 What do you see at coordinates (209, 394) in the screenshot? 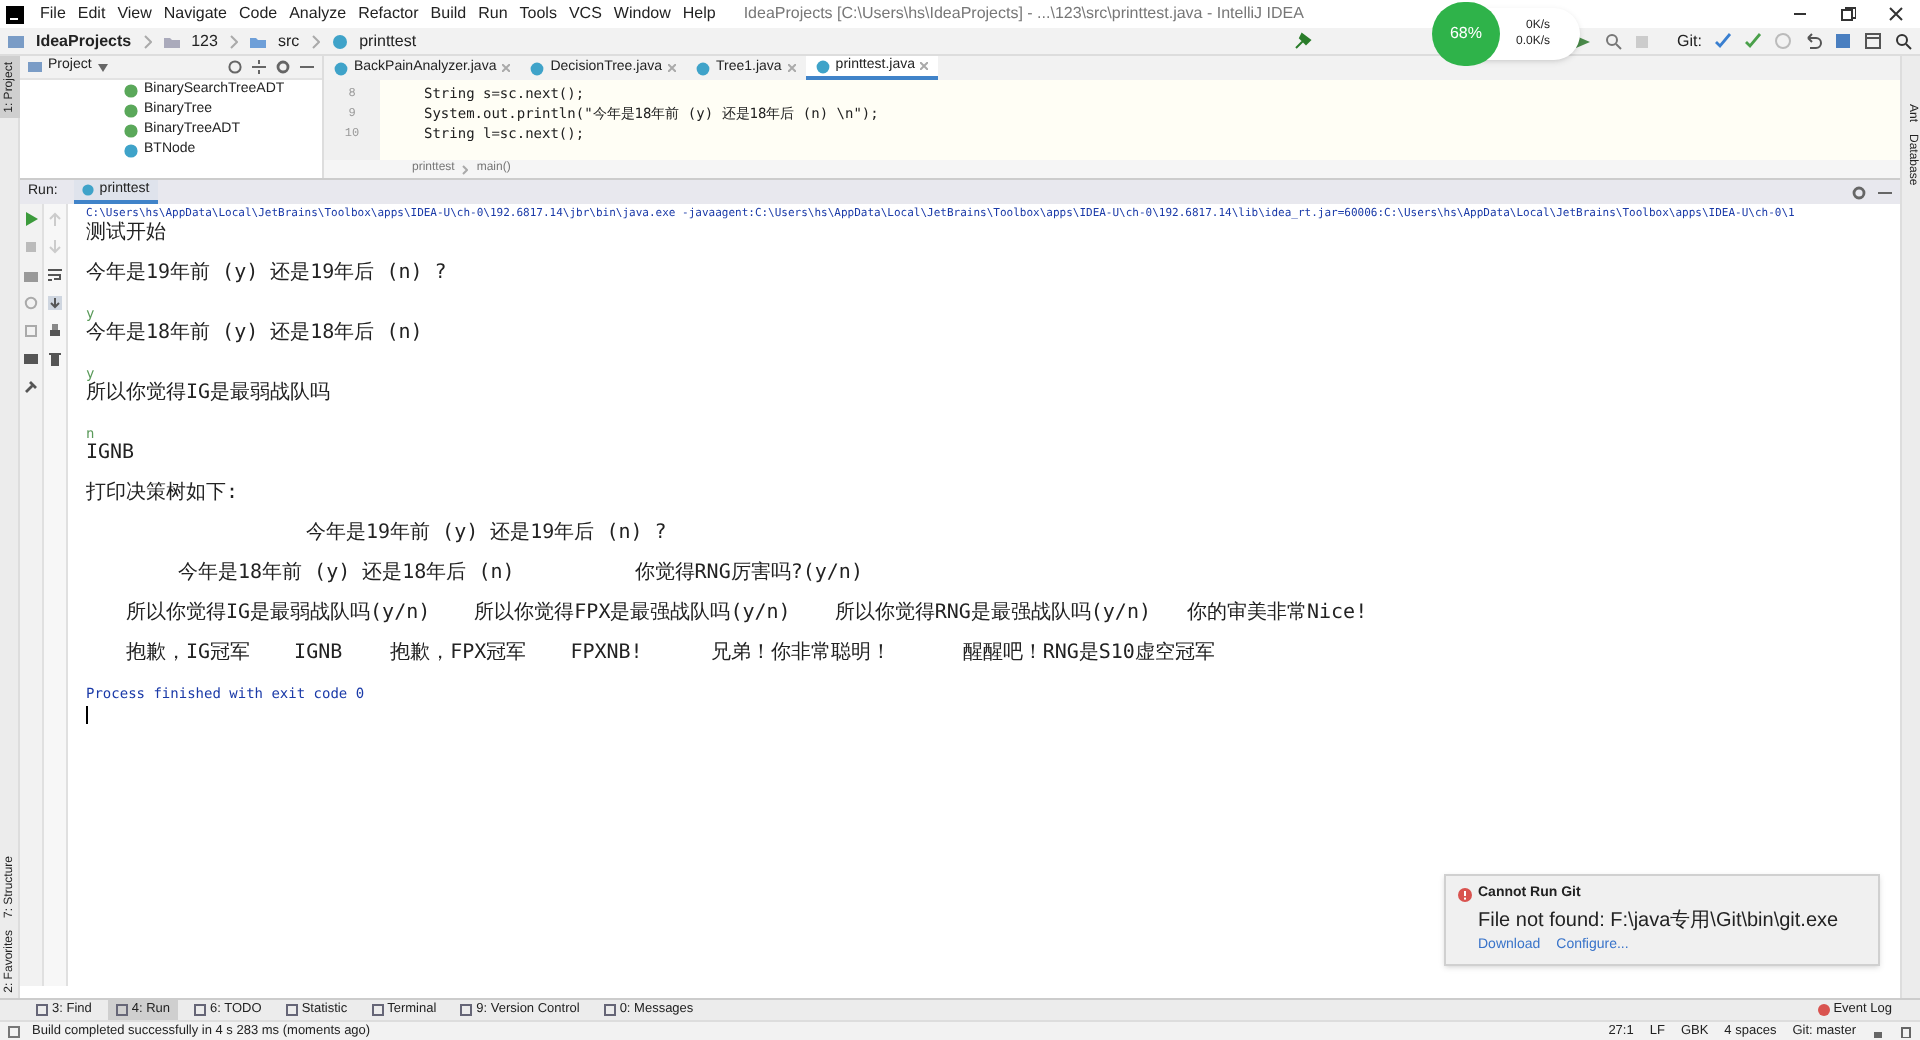
I see `console-output-line: 所以你觉得IG是最弱战队吗` at bounding box center [209, 394].